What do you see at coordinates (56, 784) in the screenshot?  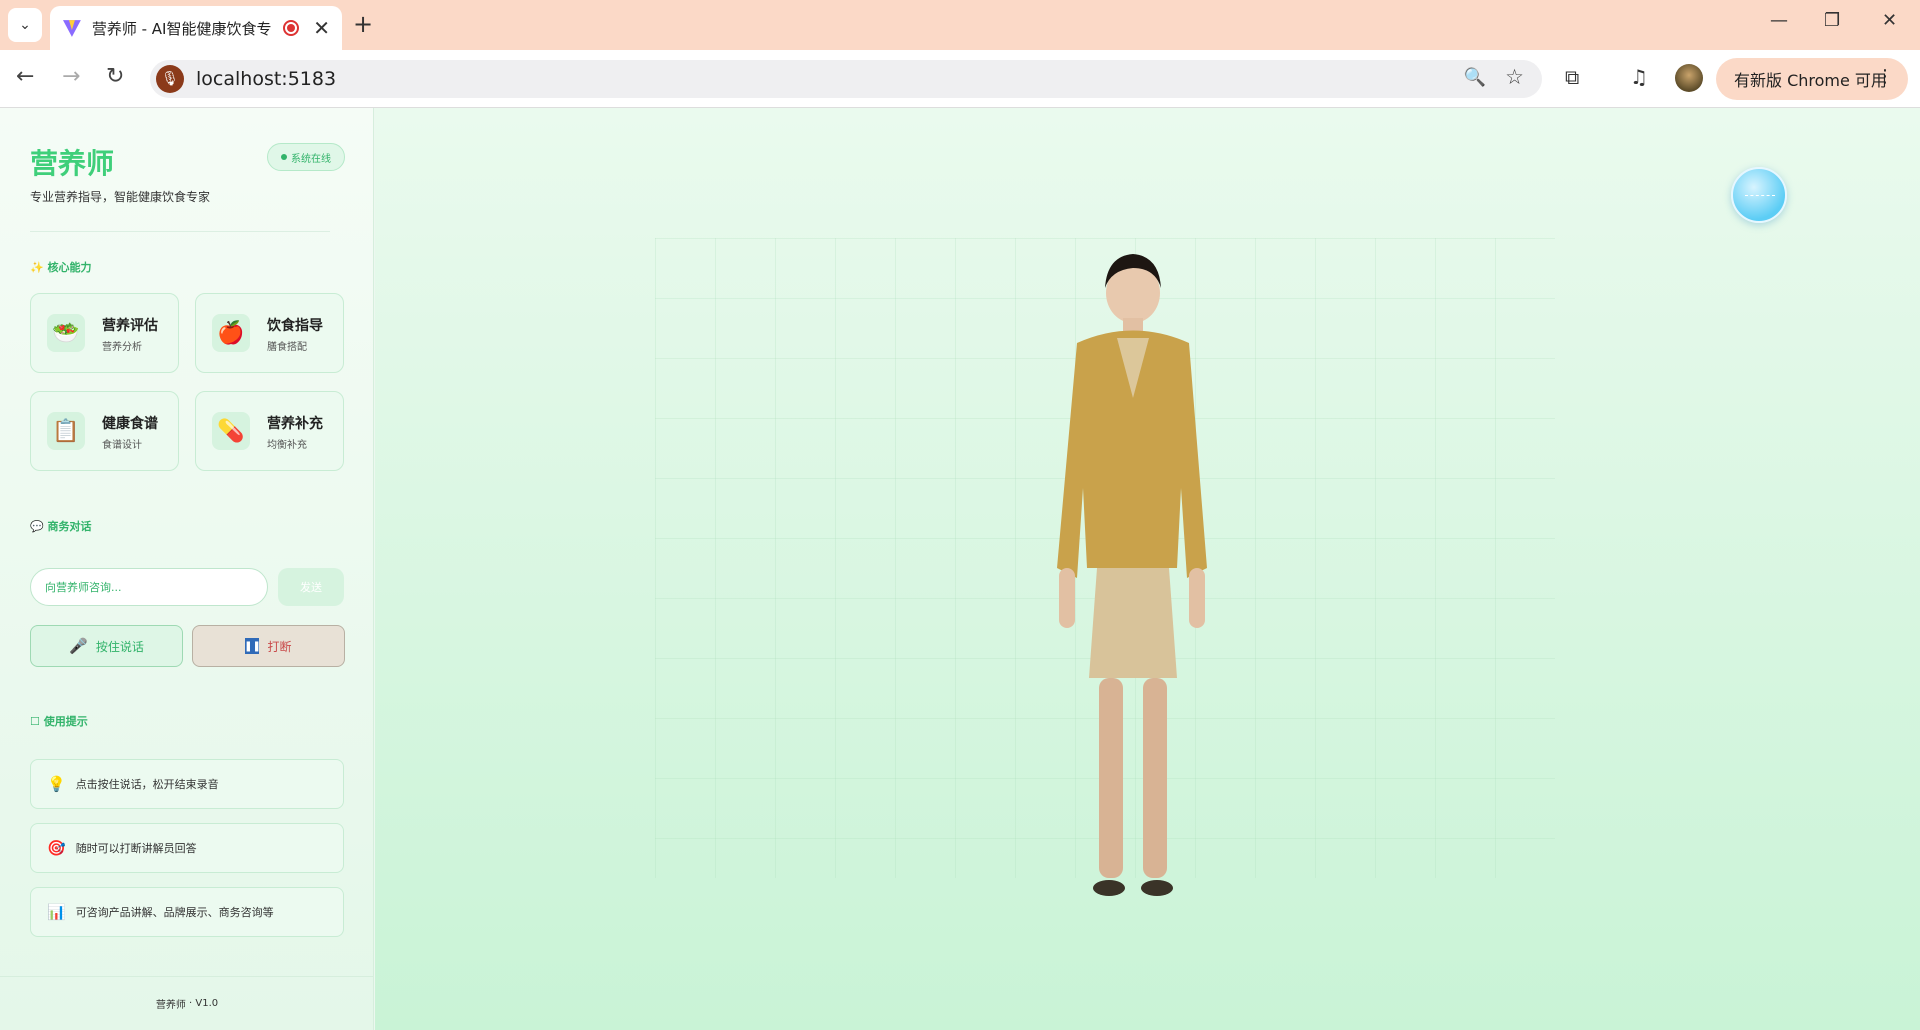 I see `lightbulb-icon: 💡` at bounding box center [56, 784].